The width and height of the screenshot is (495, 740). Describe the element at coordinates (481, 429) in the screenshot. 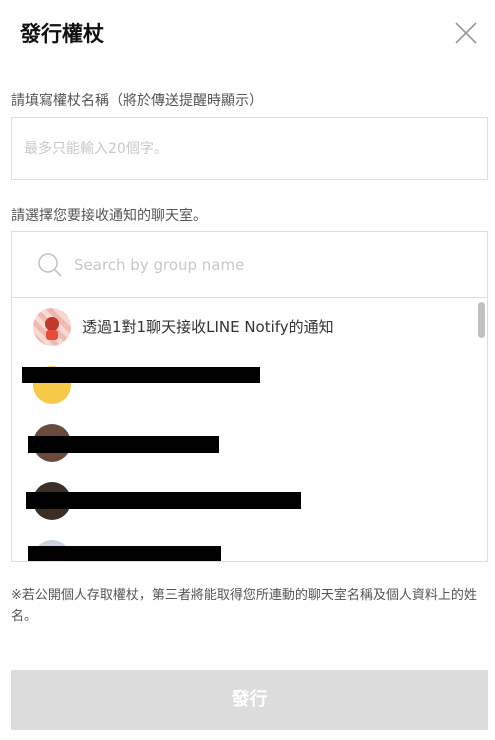

I see `scrollbar` at that location.